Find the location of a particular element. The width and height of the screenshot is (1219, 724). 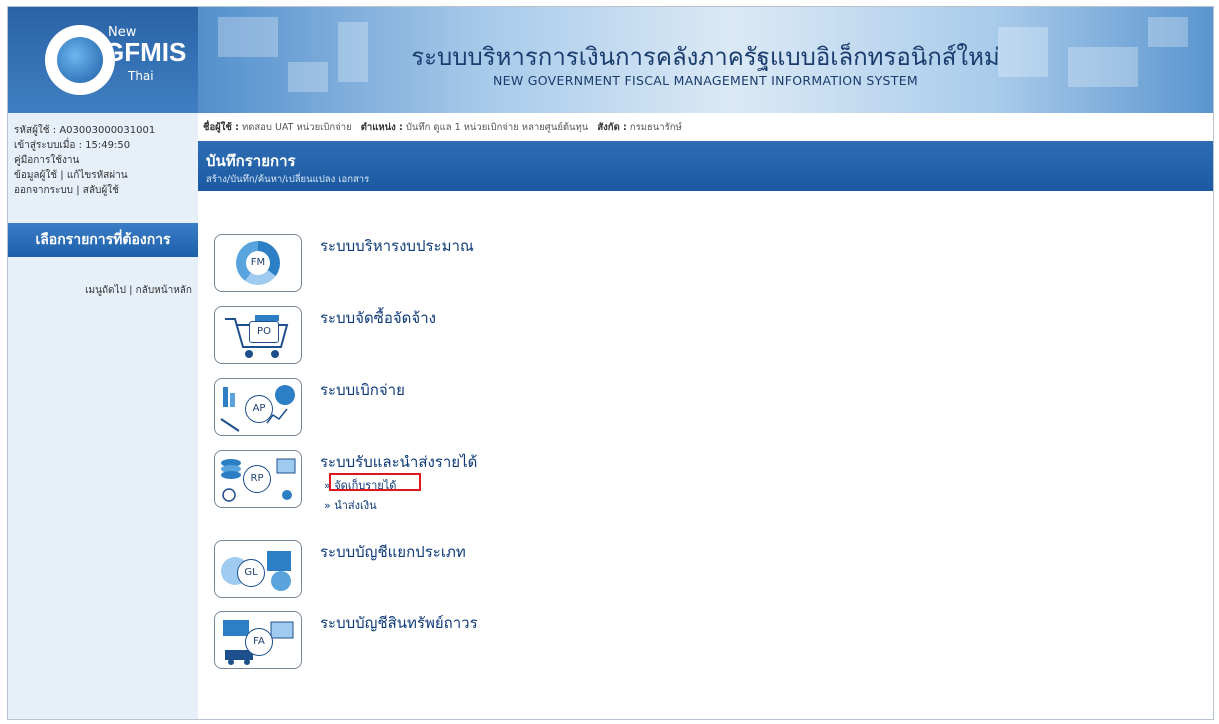

change-password-link: แก้ไขรหัสผ่าน is located at coordinates (97, 175).